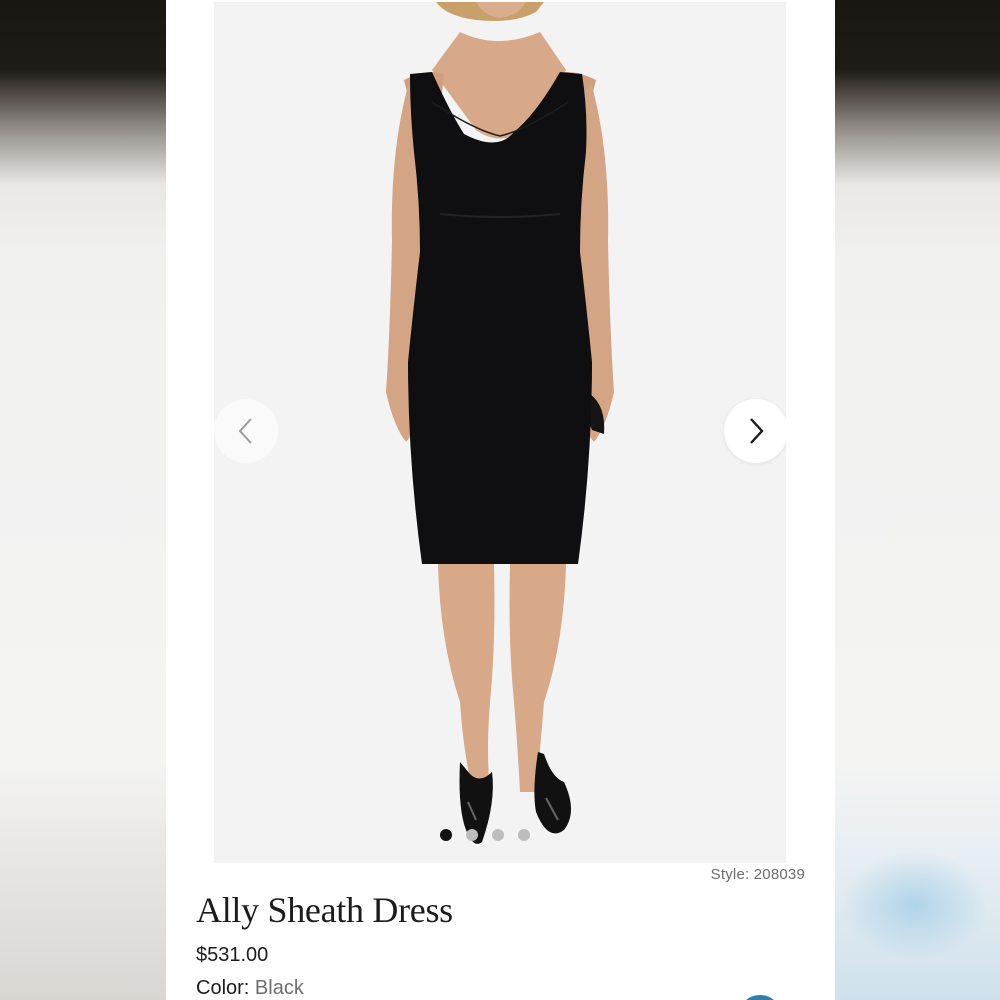 Image resolution: width=1000 pixels, height=1000 pixels. What do you see at coordinates (225, 988) in the screenshot?
I see `color-label: Color:` at bounding box center [225, 988].